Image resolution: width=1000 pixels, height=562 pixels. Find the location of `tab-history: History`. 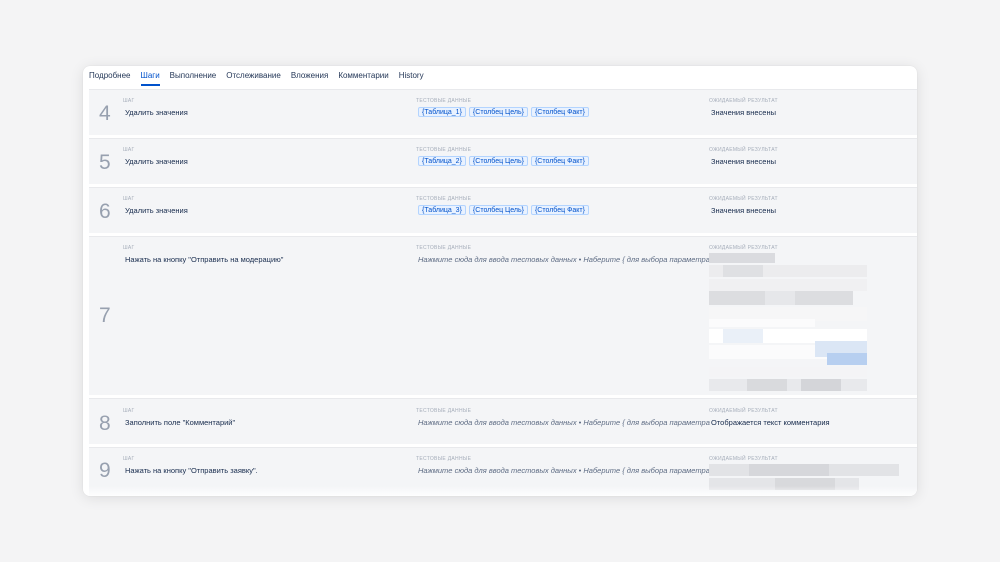

tab-history: History is located at coordinates (411, 77).